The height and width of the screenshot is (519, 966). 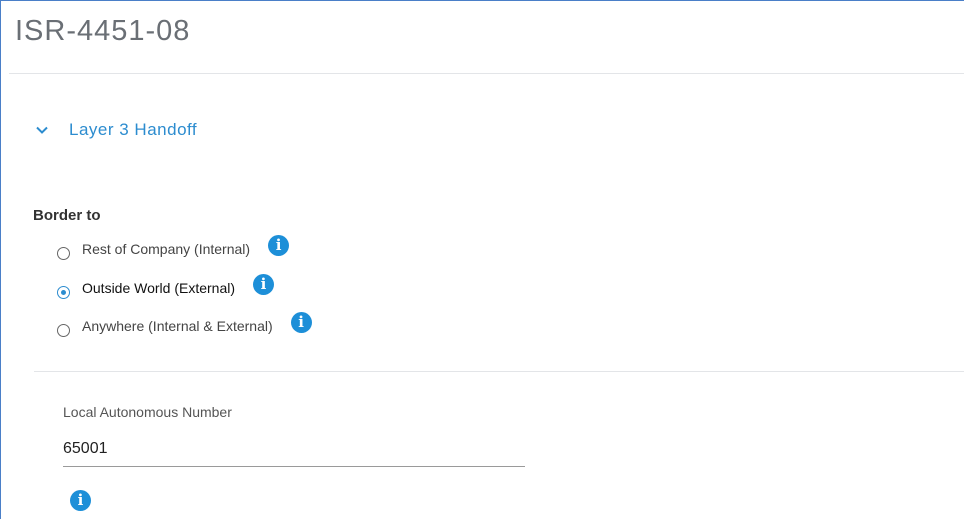 I want to click on section-divider, so click(x=499, y=371).